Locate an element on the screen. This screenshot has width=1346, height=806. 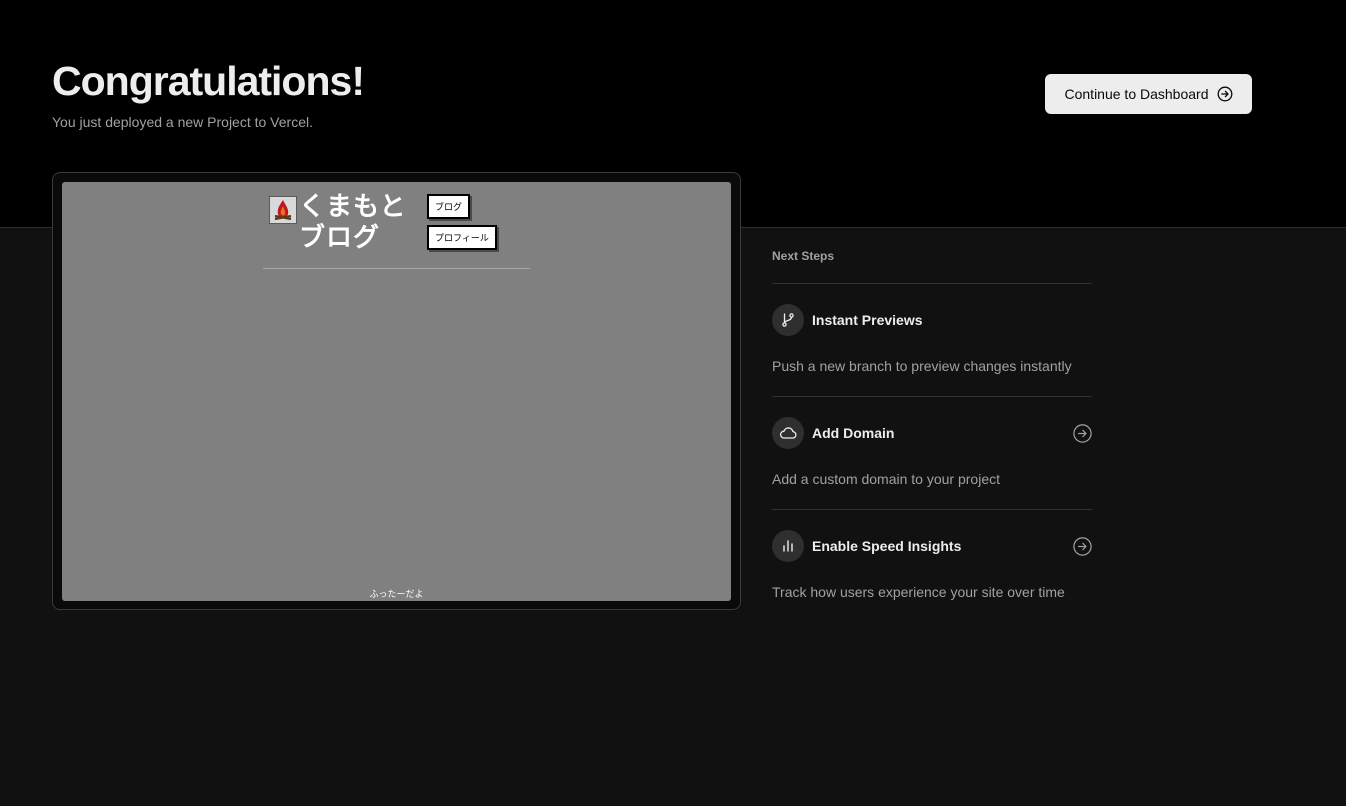
step-title: Add Domain is located at coordinates (853, 433).